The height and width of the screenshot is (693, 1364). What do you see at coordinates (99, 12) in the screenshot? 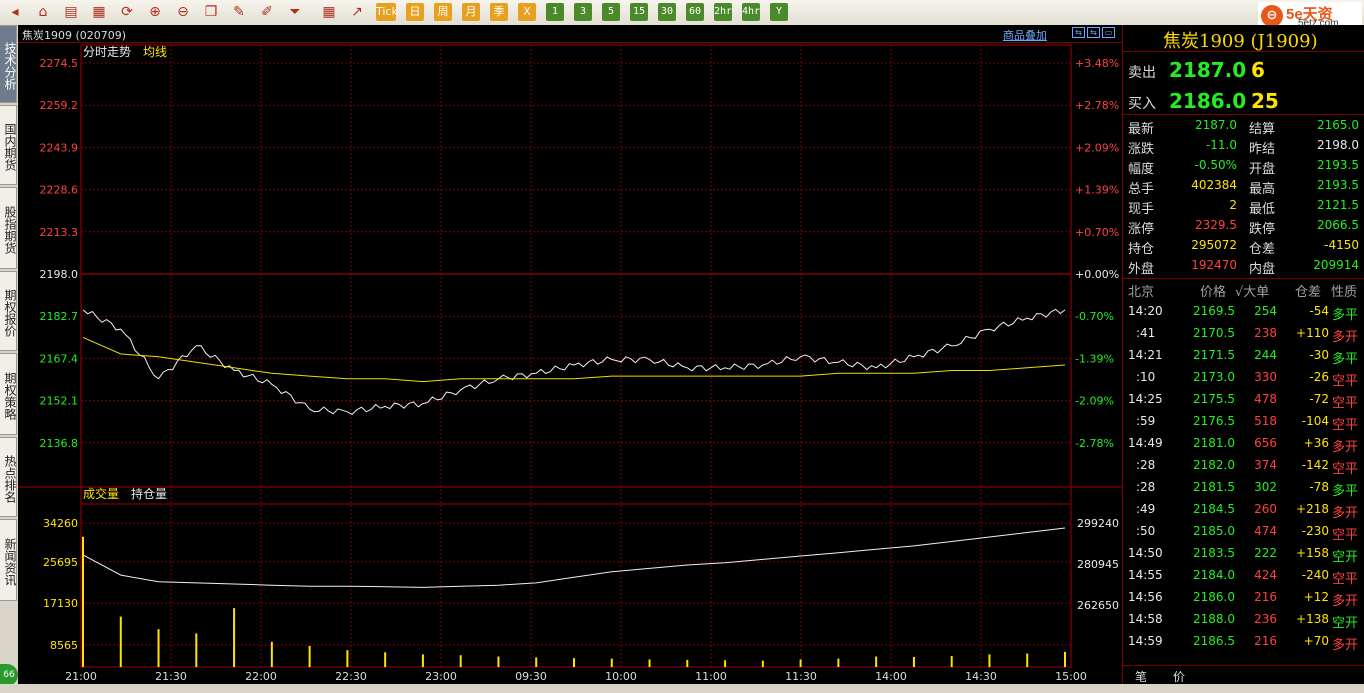
I see `calendar-icon-button: ▦` at bounding box center [99, 12].